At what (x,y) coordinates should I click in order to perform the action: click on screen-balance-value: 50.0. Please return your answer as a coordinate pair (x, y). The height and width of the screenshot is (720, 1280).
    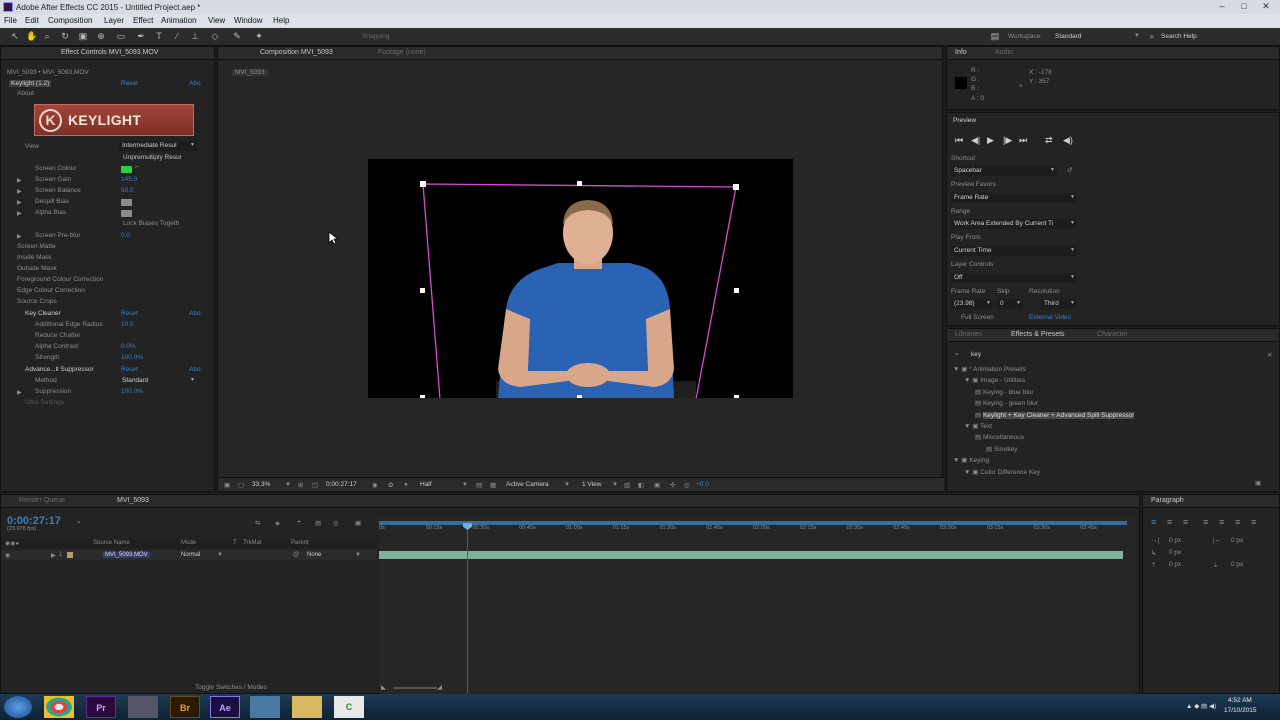
    Looking at the image, I should click on (127, 190).